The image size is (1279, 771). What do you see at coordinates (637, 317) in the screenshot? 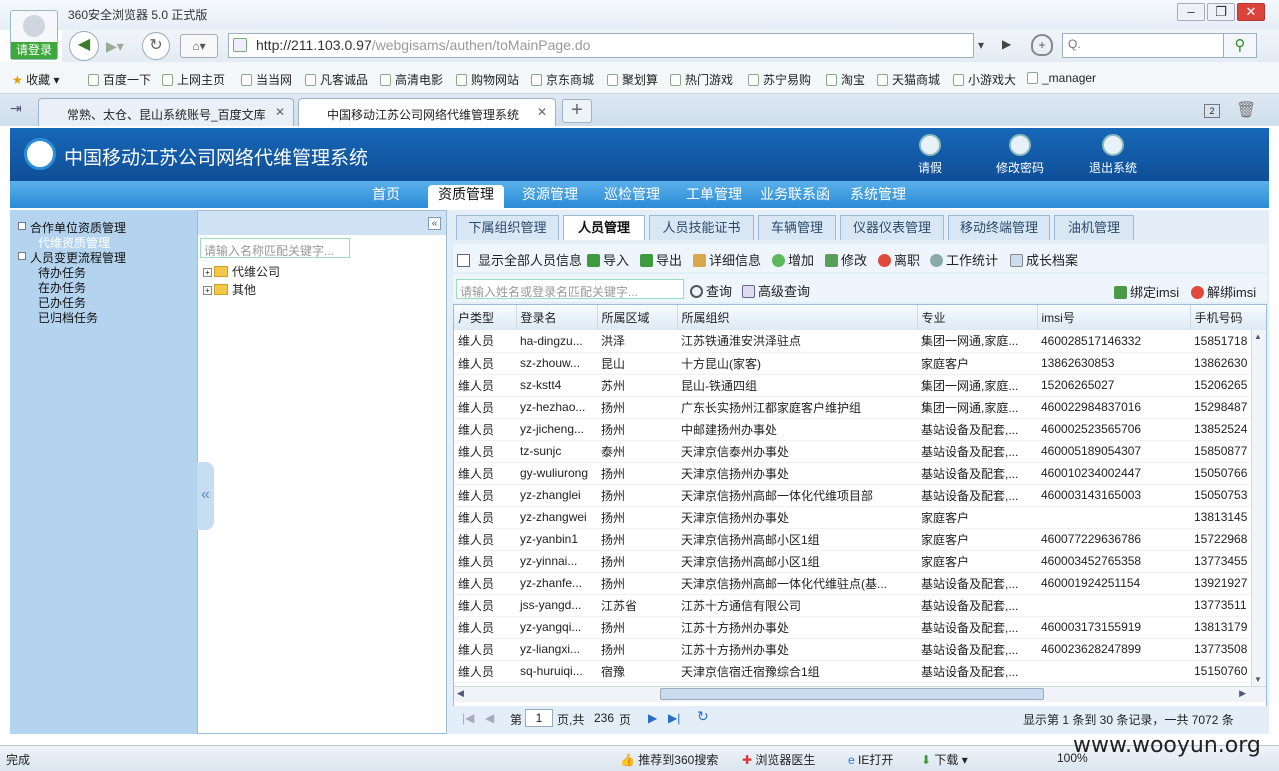
I see `col-region: 所属区域` at bounding box center [637, 317].